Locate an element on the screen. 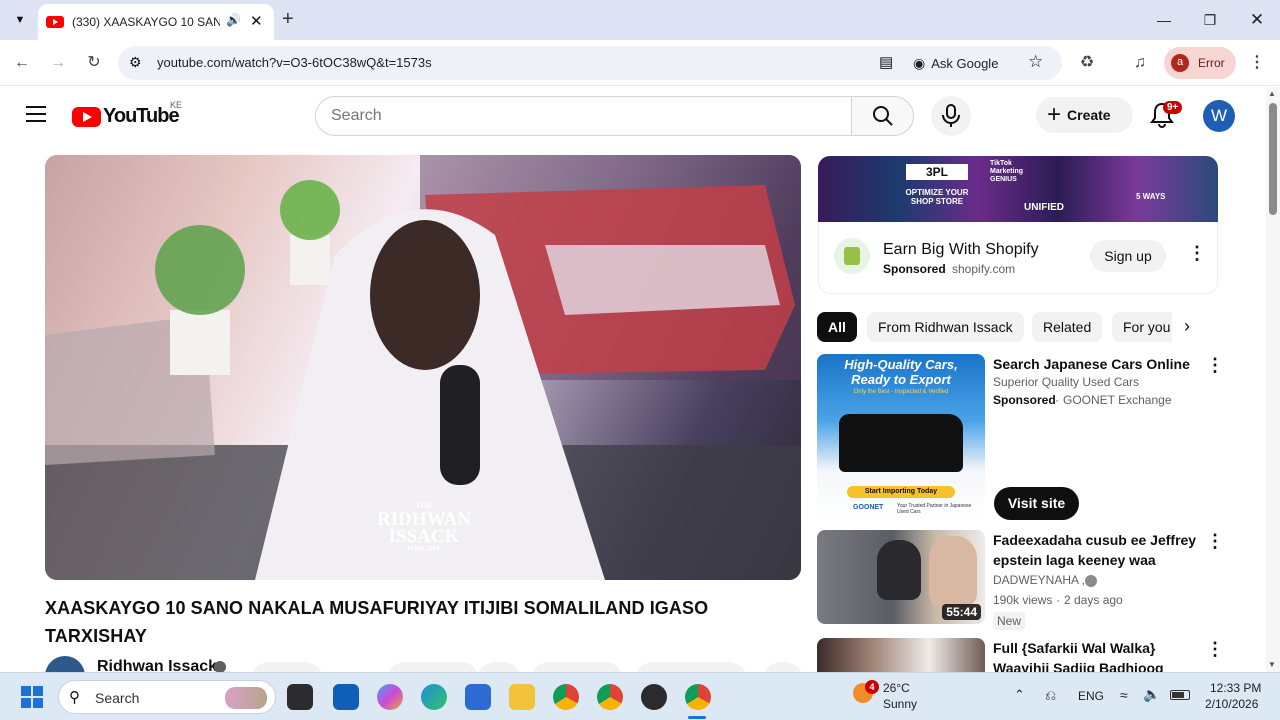 This screenshot has width=1280, height=720. chrome-profile-icon is located at coordinates (610, 697).